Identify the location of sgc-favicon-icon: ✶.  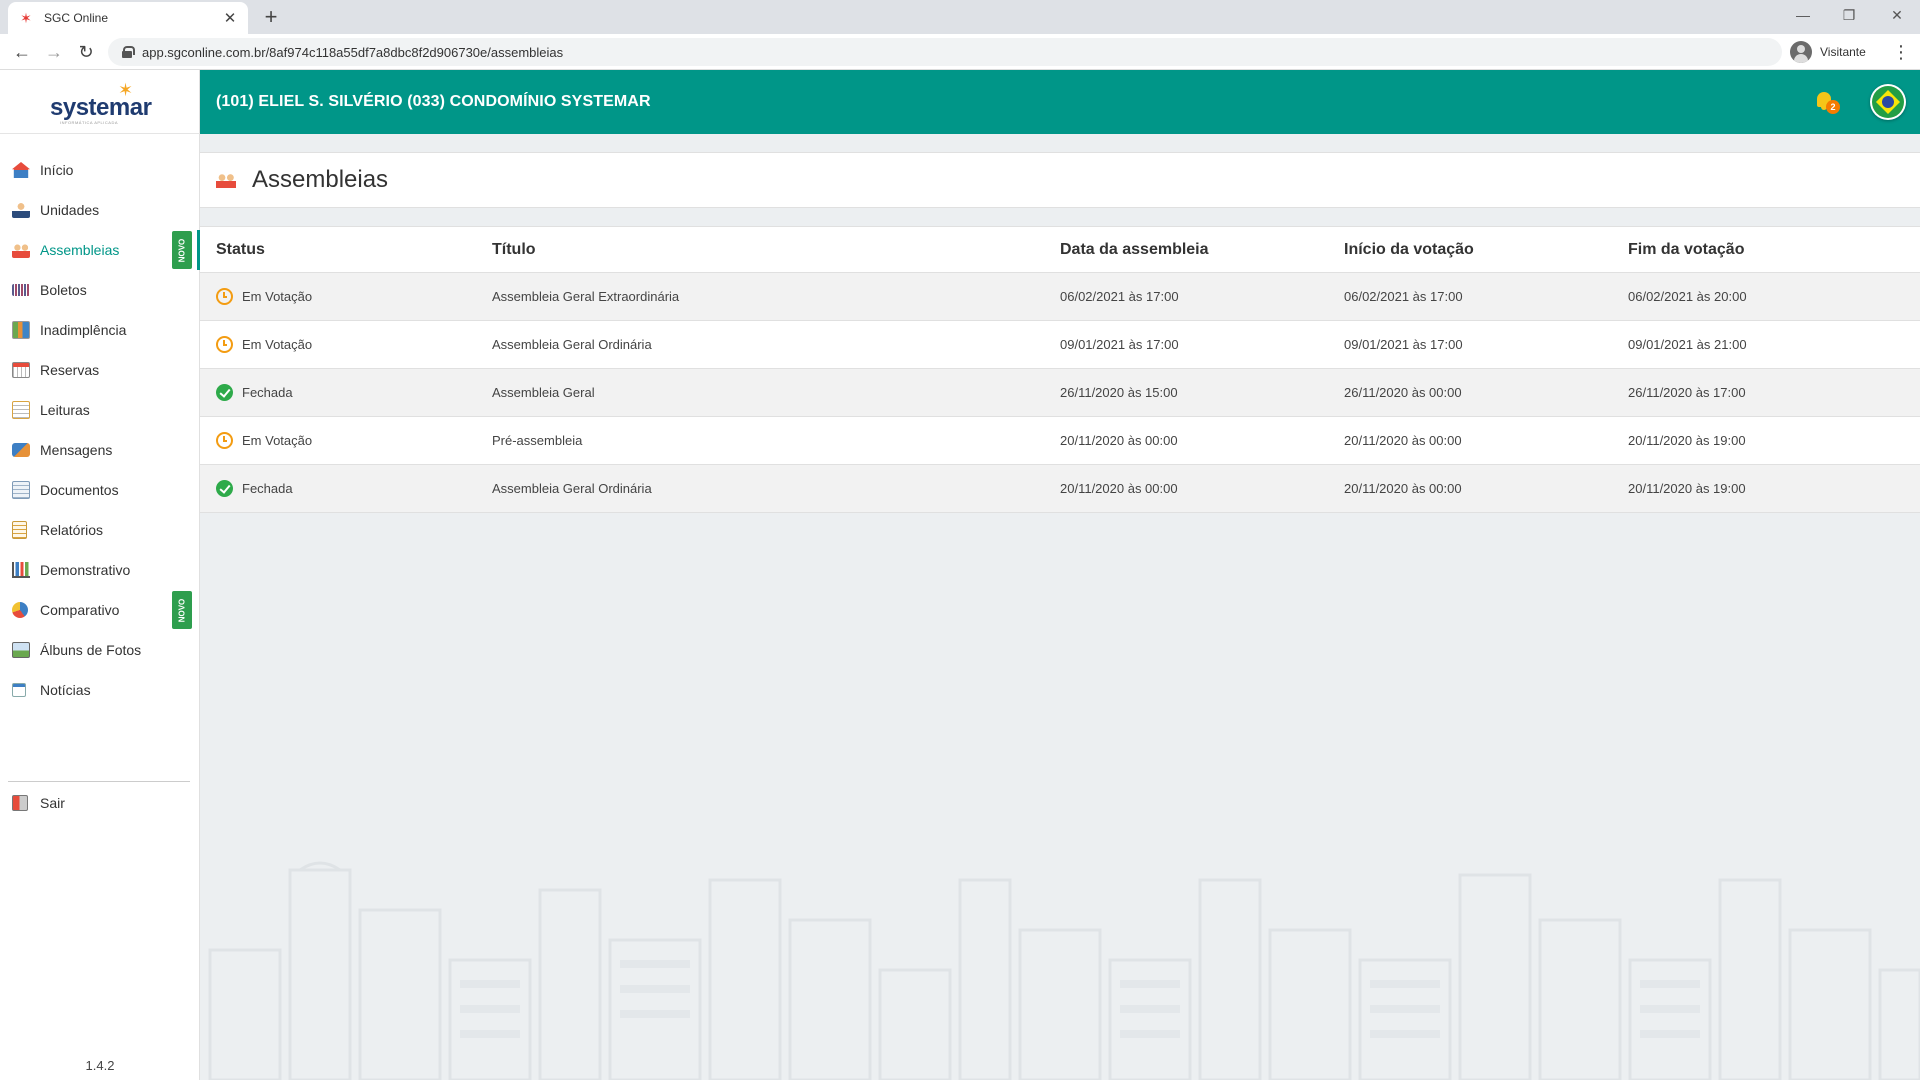
(26, 17).